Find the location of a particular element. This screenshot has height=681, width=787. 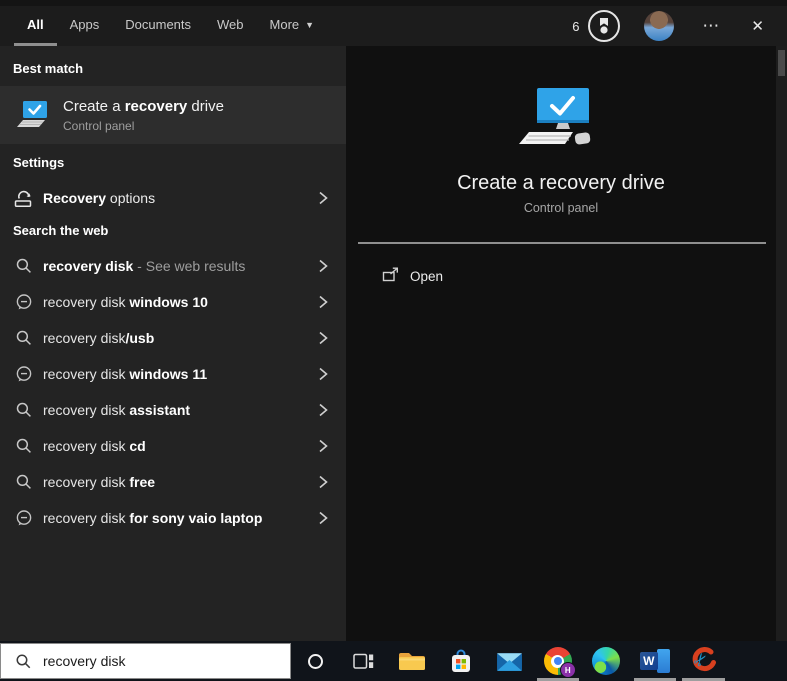

screen-capture-tool-icon: ✂ is located at coordinates (703, 659).